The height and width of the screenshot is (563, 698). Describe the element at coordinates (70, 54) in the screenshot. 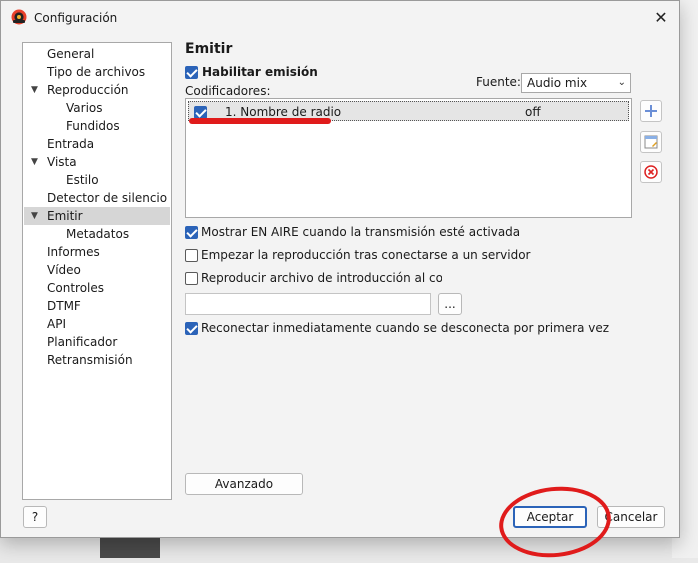

I see `nav-item-general: General` at that location.